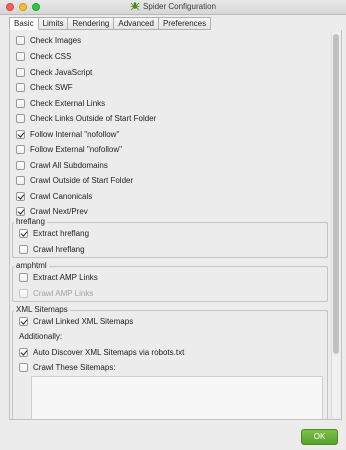 This screenshot has width=346, height=450. What do you see at coordinates (179, 6) in the screenshot?
I see `window-title: Spider Configuration` at bounding box center [179, 6].